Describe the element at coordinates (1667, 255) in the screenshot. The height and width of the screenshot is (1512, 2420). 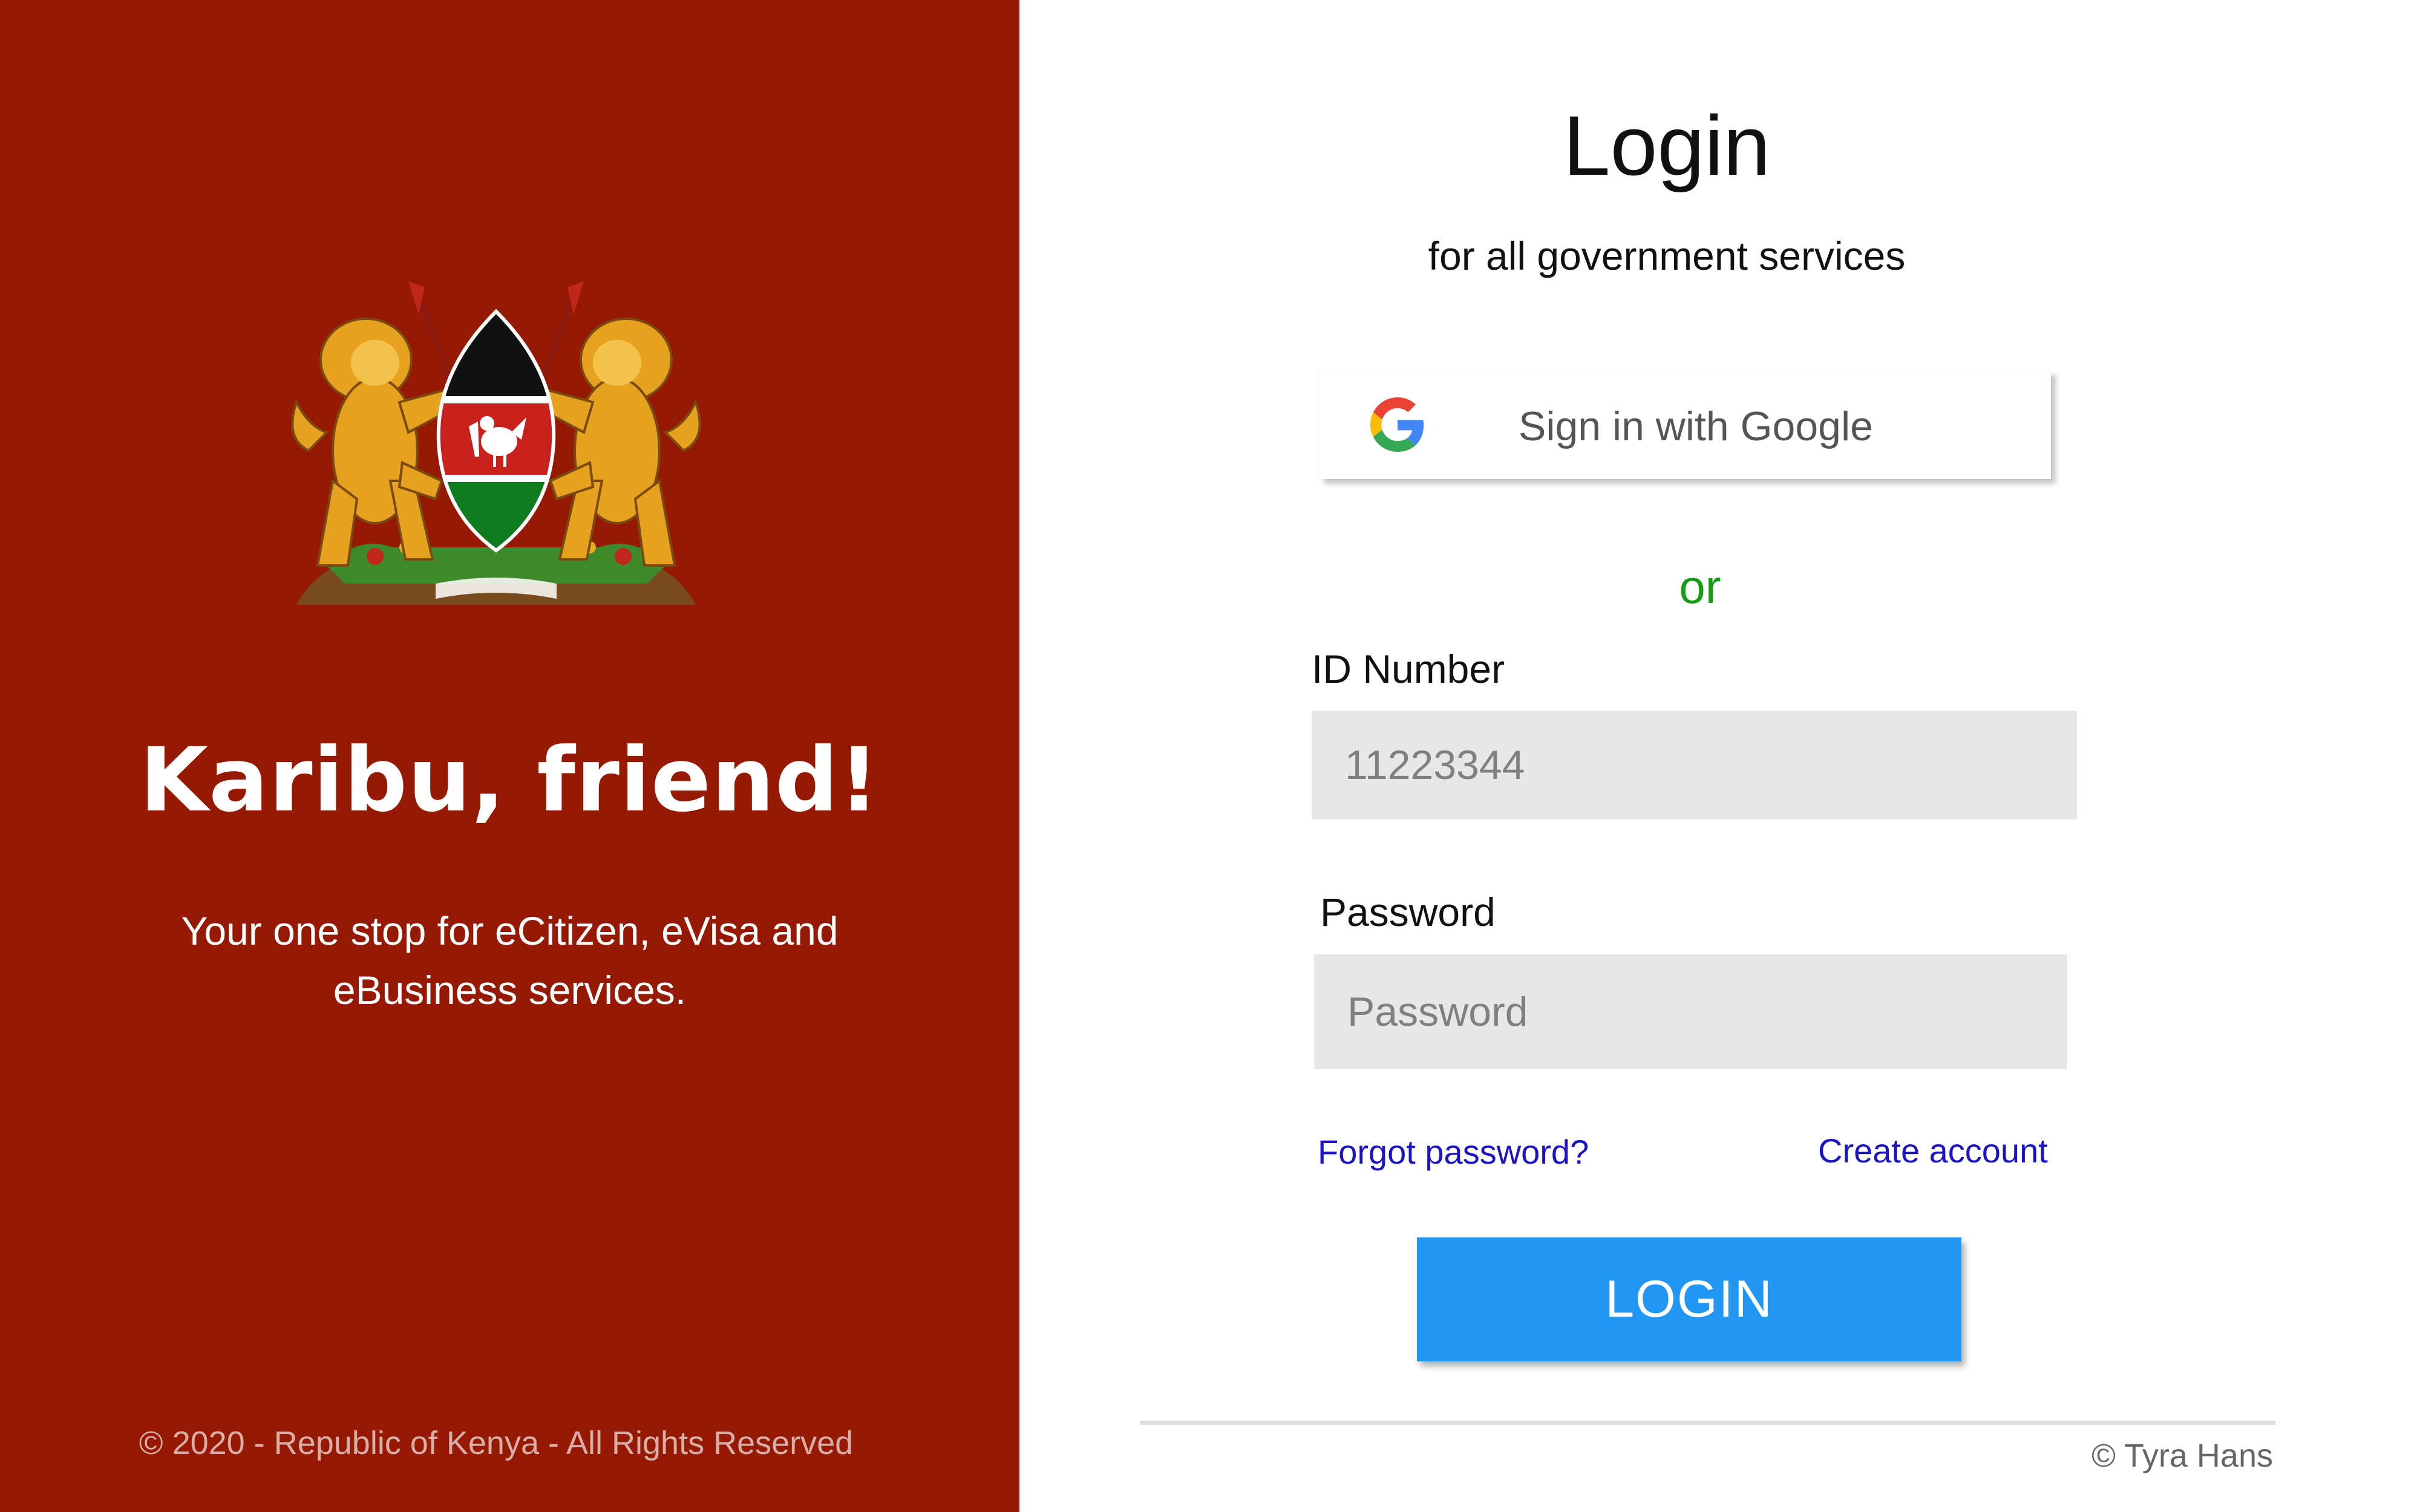
I see `login-subheading: for all government services` at that location.